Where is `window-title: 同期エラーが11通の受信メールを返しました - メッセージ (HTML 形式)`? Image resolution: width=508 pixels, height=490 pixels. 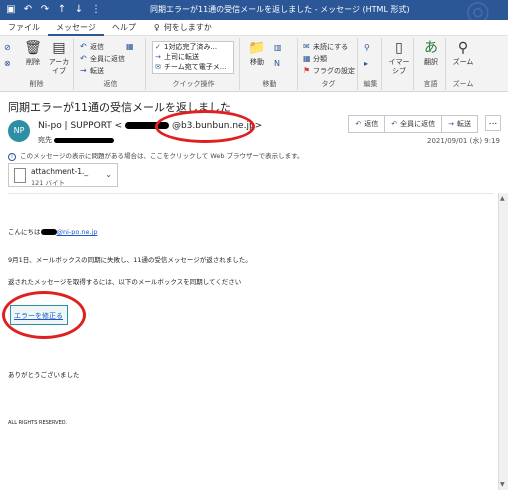 window-title: 同期エラーが11通の受信メールを返しました - メッセージ (HTML 形式) is located at coordinates (280, 9).